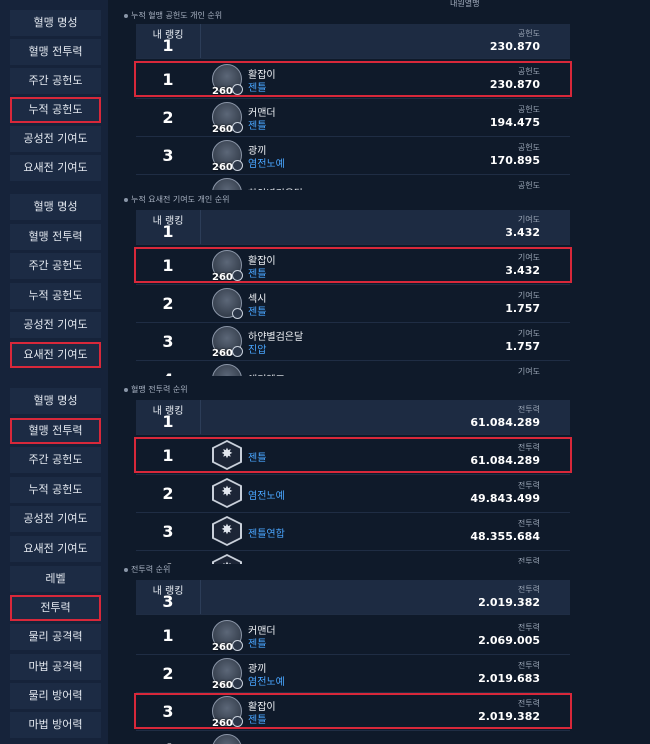  What do you see at coordinates (353, 711) in the screenshot?
I see `ranking-row: 3 260 활잡이 젠틀 전투력 2.019.382` at bounding box center [353, 711].